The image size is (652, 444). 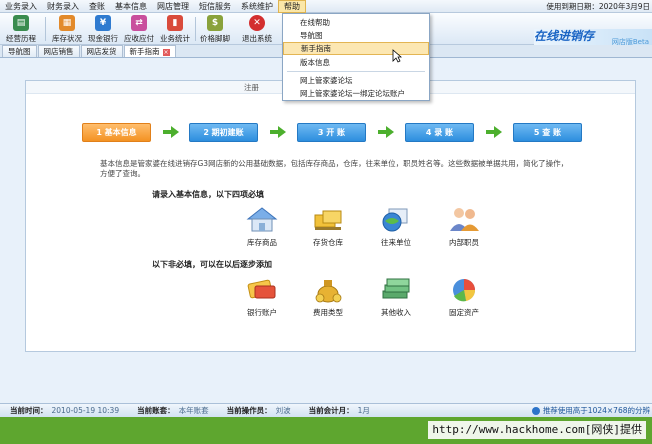 What do you see at coordinates (396, 288) in the screenshot?
I see `money-stack-icon` at bounding box center [396, 288].